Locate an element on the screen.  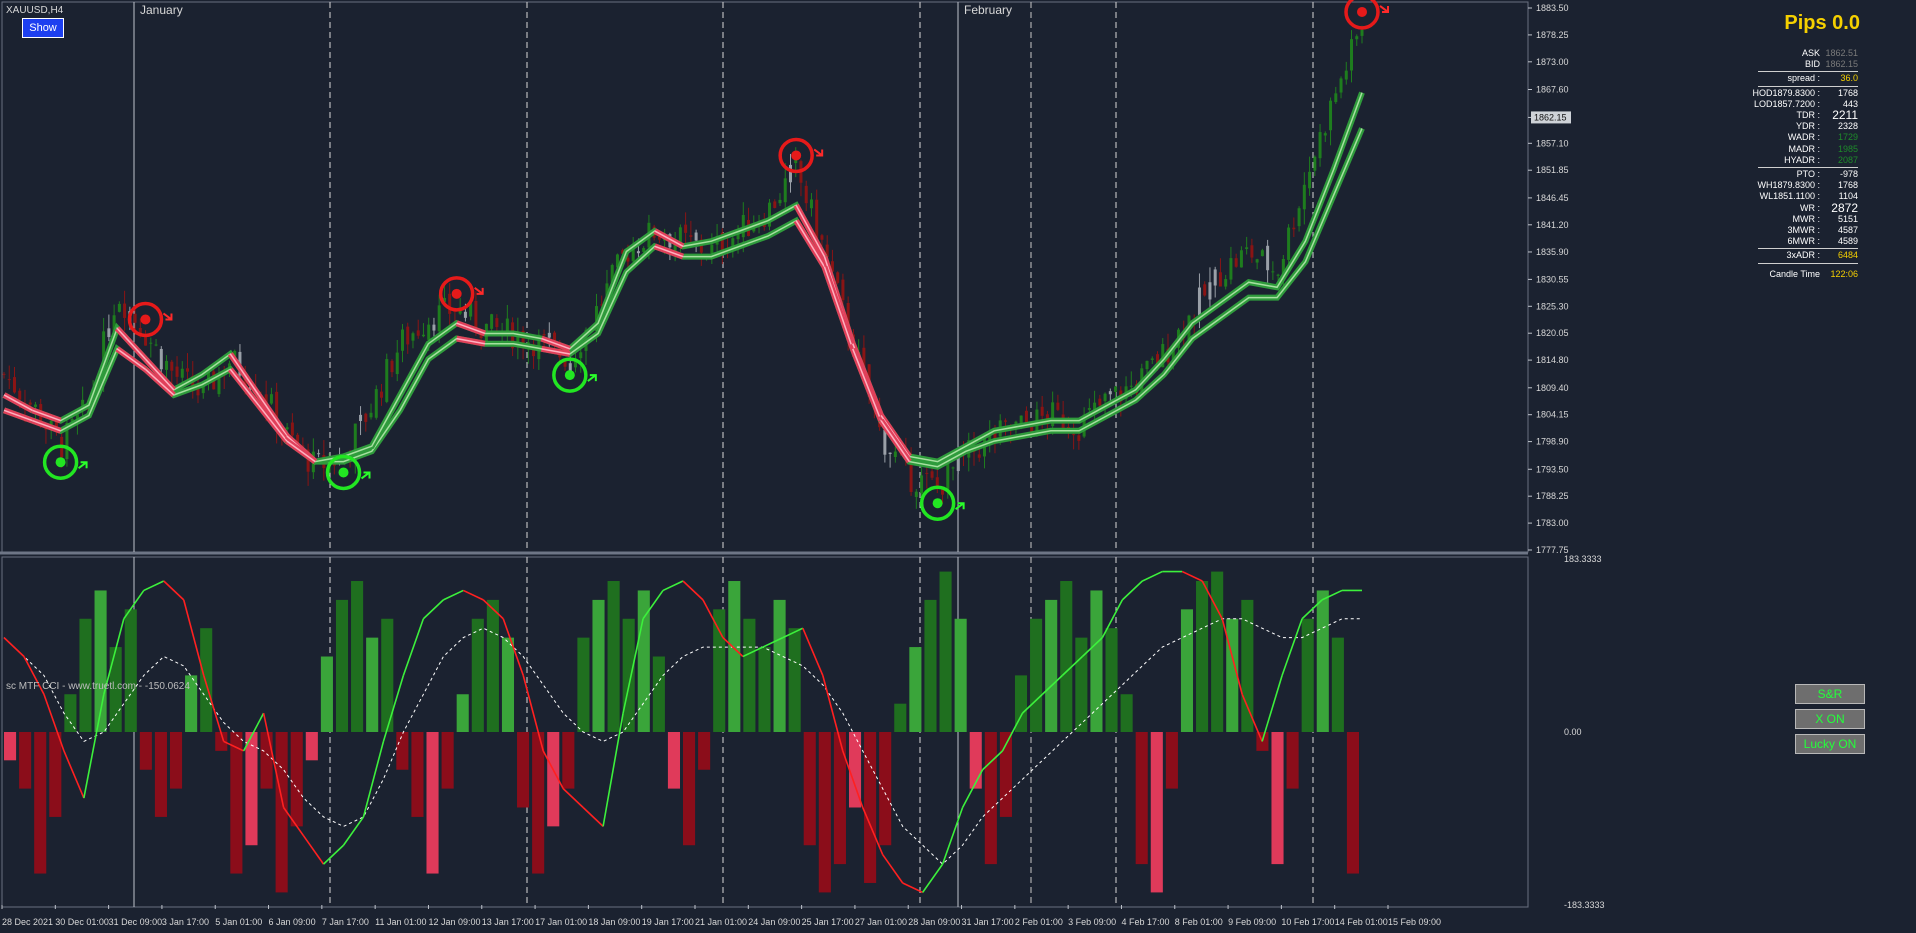
info-row-value: 1862.15 is located at coordinates (1841, 64).